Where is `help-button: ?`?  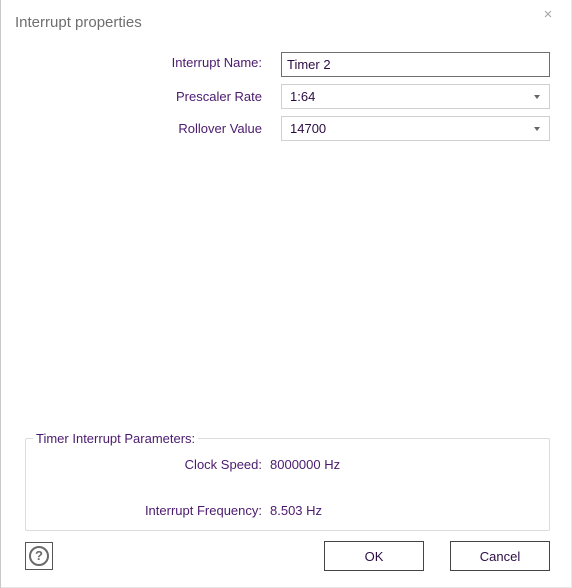
help-button: ? is located at coordinates (39, 556).